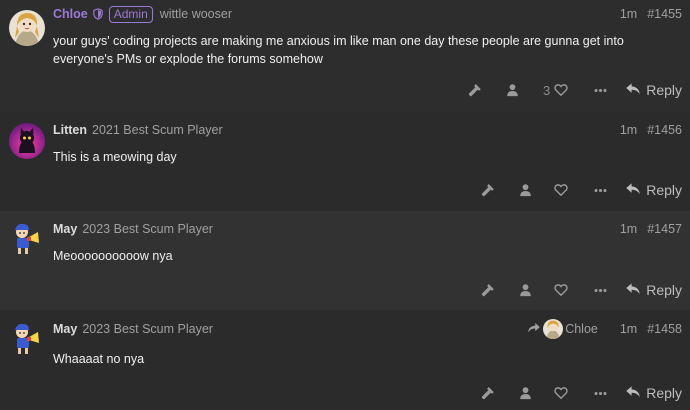  Describe the element at coordinates (553, 329) in the screenshot. I see `reply-to-avatar` at that location.